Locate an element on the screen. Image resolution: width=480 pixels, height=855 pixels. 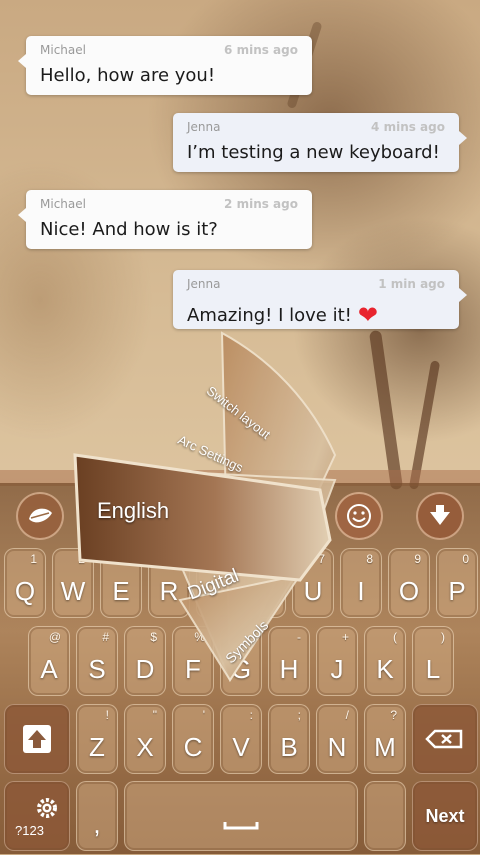
key-p: 0P is located at coordinates (457, 583).